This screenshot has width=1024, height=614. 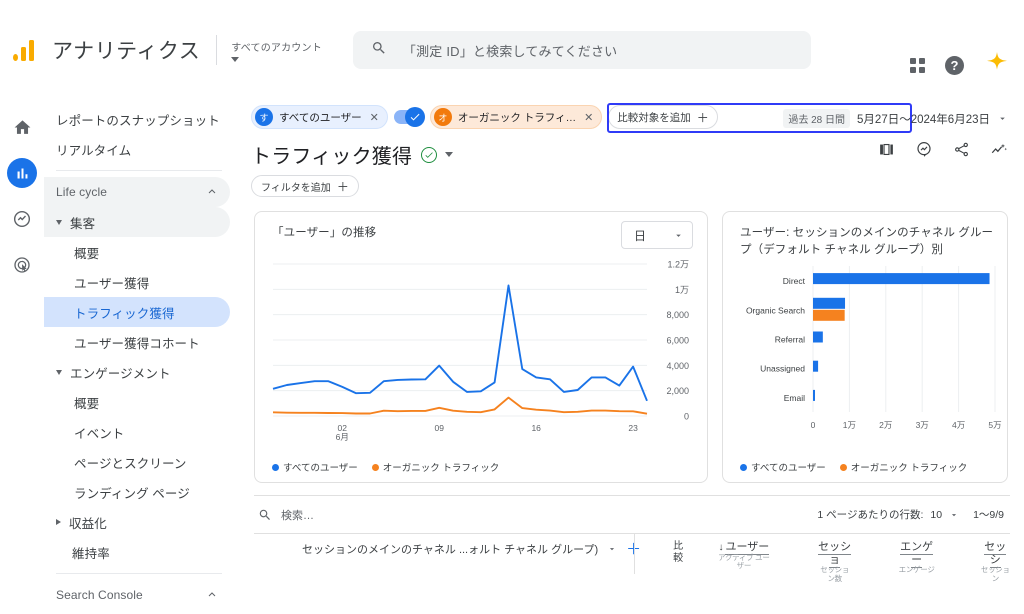 What do you see at coordinates (954, 65) in the screenshot?
I see `help-circle-icon: ?` at bounding box center [954, 65].